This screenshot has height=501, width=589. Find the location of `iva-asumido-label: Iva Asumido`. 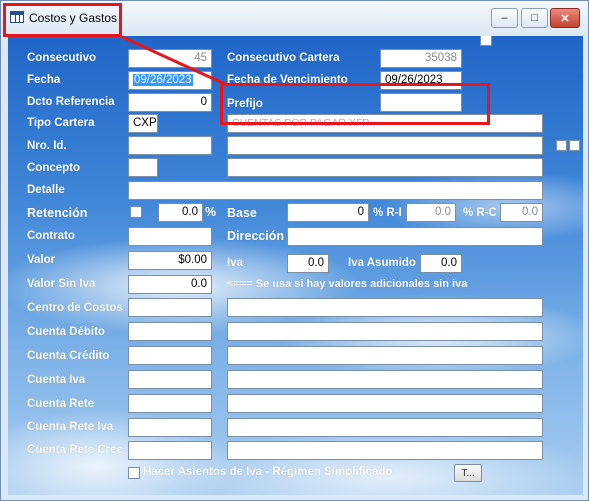

iva-asumido-label: Iva Asumido is located at coordinates (382, 263).